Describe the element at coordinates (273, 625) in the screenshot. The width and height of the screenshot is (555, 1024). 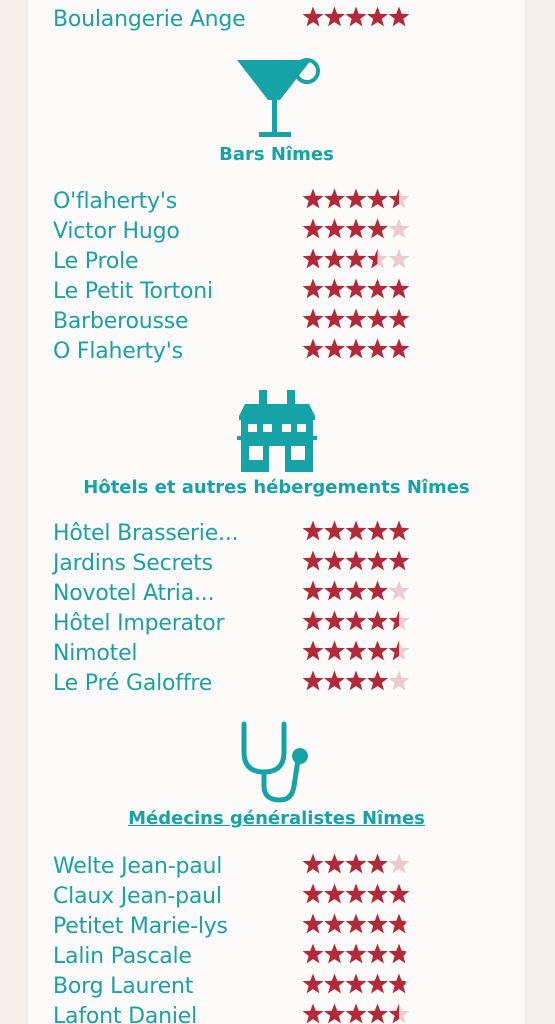
I see `list-item: Hôtel Imperator` at that location.